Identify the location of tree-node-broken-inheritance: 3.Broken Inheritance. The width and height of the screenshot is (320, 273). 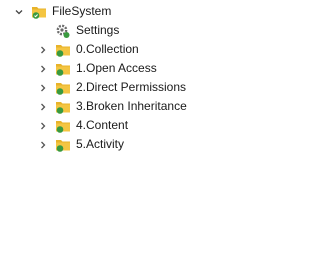
(112, 106).